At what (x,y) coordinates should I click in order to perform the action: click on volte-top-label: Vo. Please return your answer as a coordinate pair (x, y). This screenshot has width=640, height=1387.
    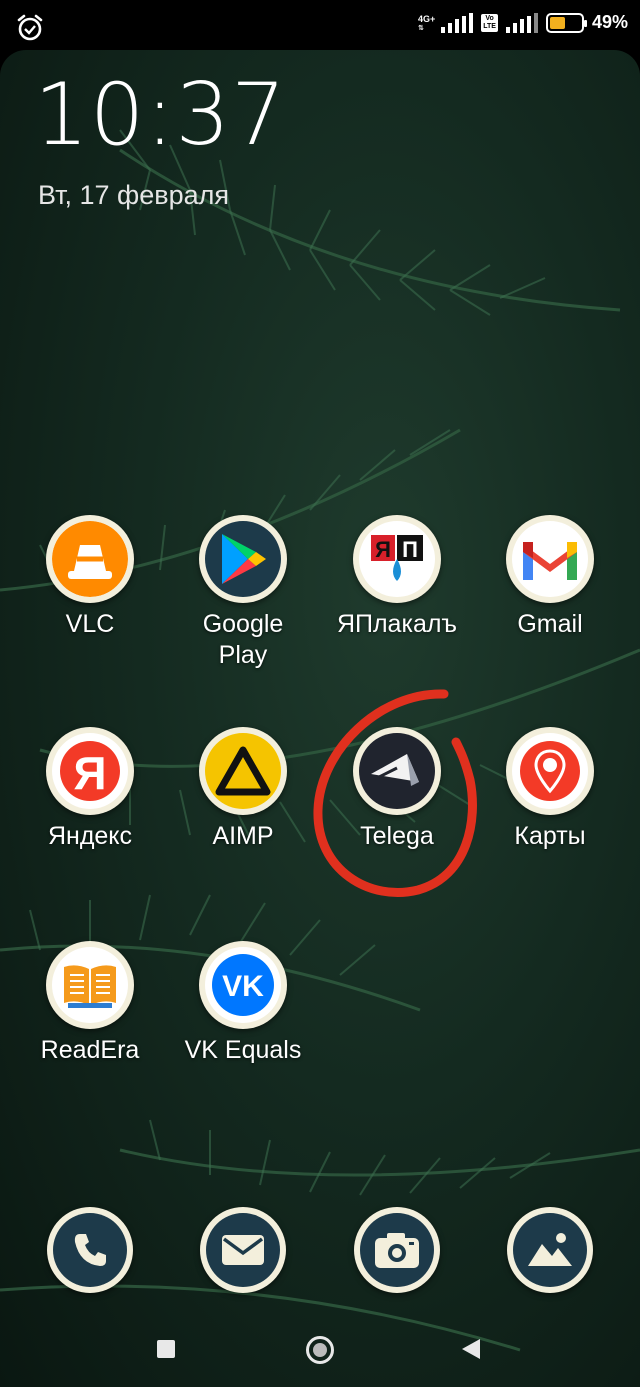
    Looking at the image, I should click on (489, 18).